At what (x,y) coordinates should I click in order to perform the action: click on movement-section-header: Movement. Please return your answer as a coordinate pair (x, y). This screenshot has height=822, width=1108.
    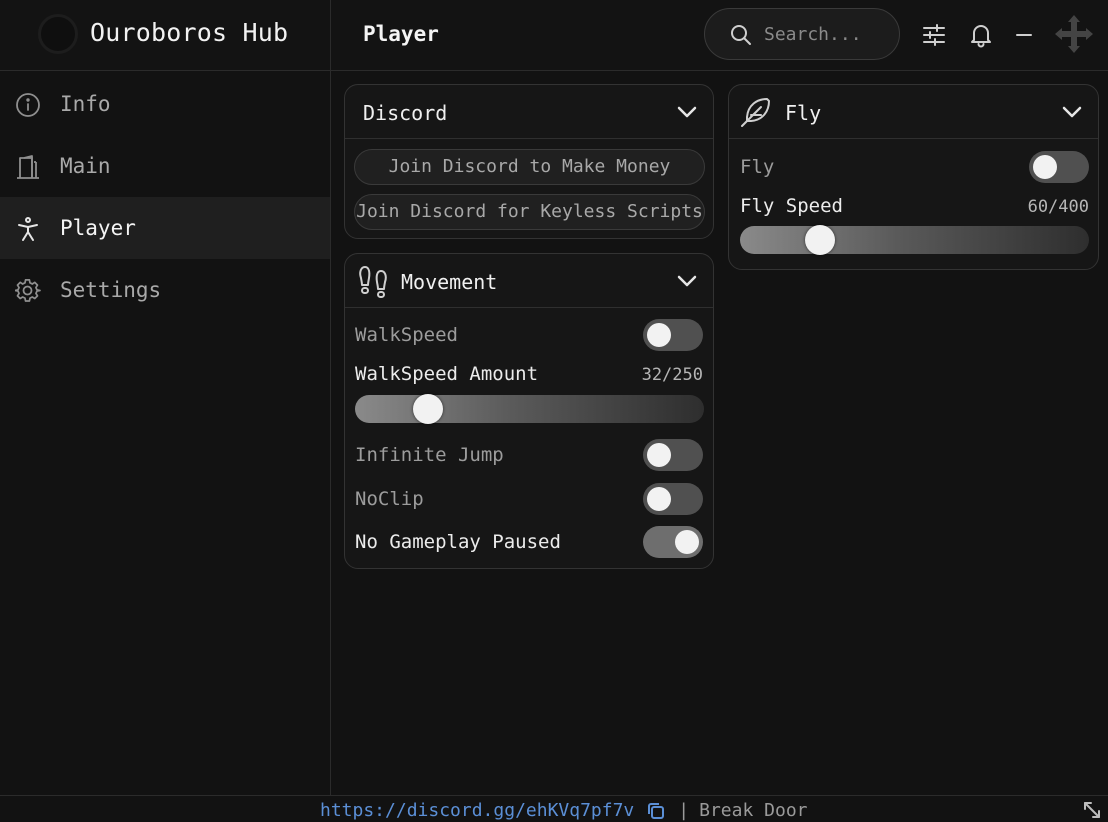
    Looking at the image, I should click on (529, 281).